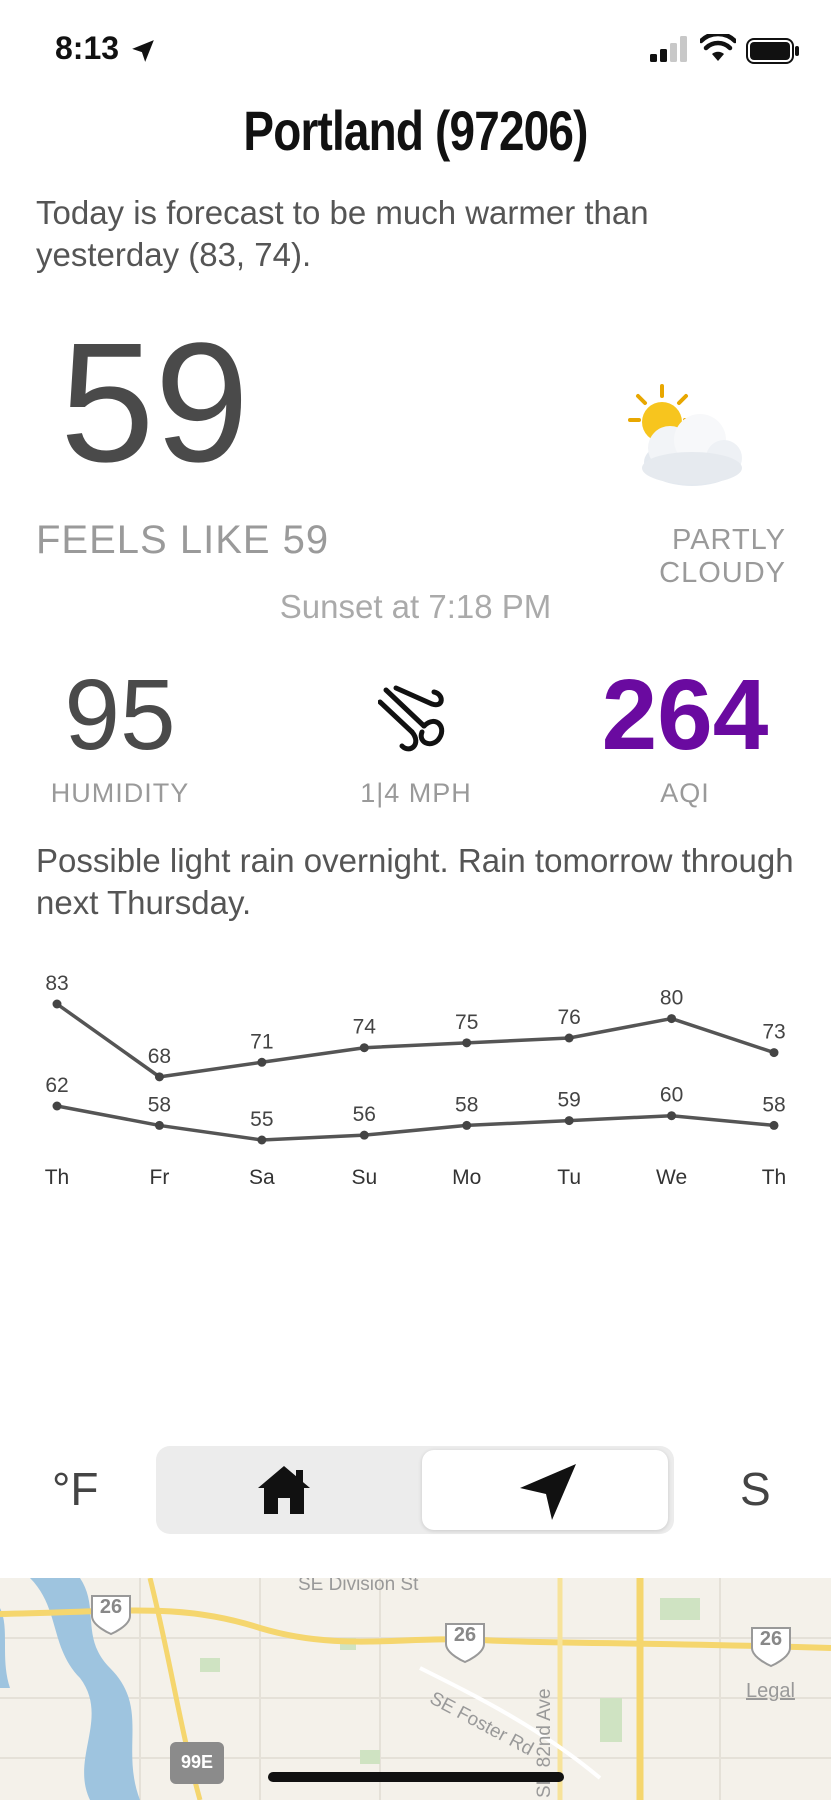  What do you see at coordinates (56, 983) in the screenshot?
I see `data-label: 83` at bounding box center [56, 983].